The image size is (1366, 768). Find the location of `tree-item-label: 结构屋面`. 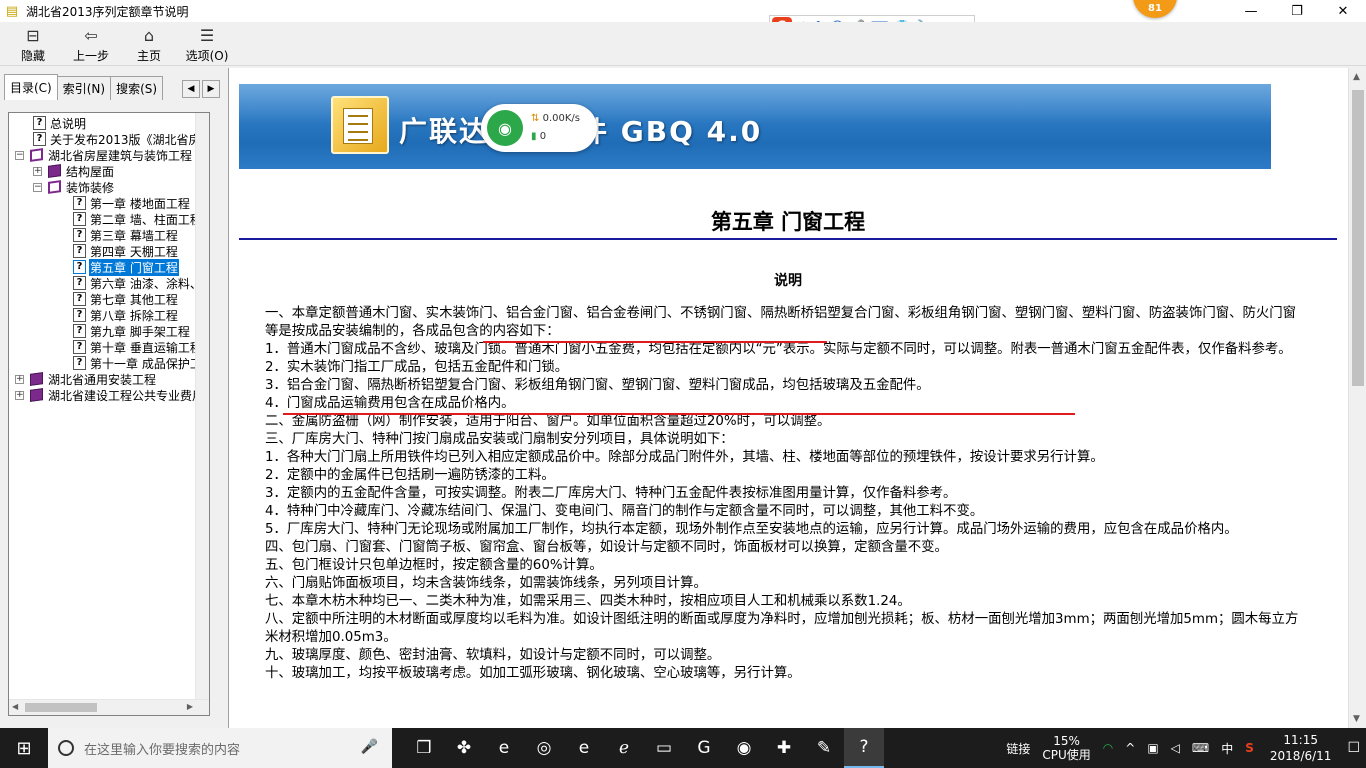

tree-item-label: 结构屋面 is located at coordinates (90, 171).